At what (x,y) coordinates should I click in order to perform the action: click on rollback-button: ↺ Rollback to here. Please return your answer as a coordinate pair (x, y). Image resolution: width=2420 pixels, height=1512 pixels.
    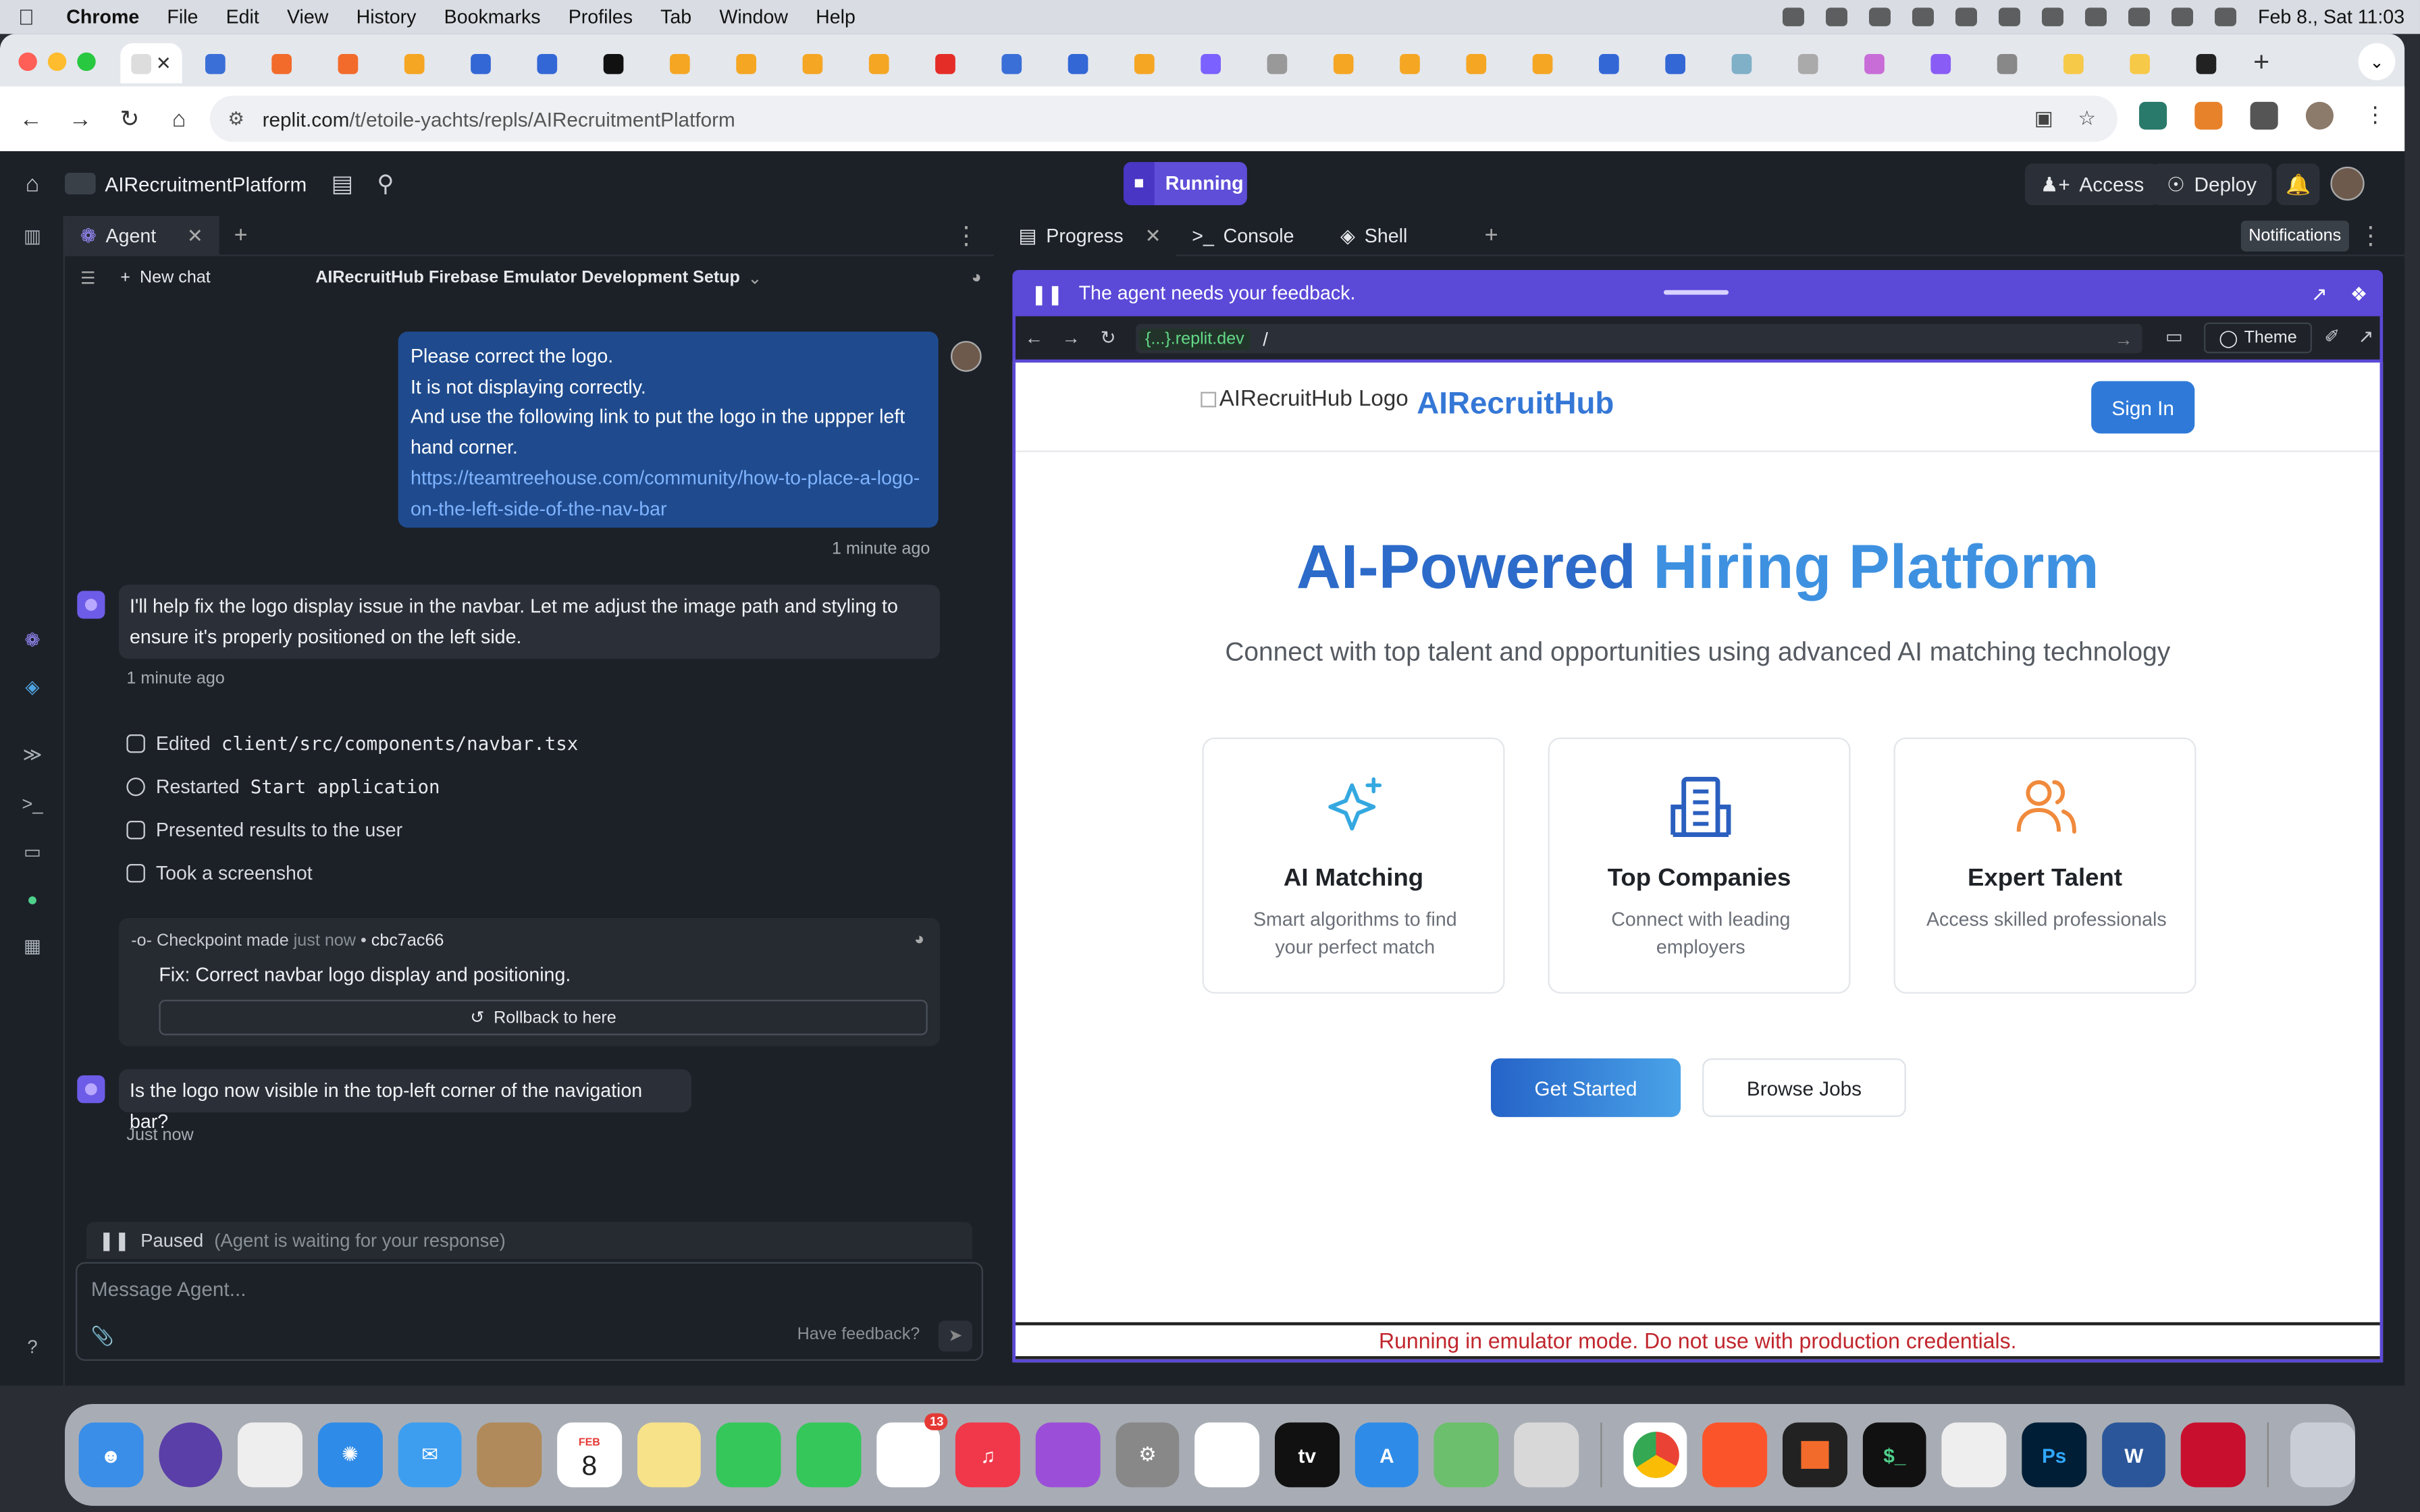
    Looking at the image, I should click on (543, 1017).